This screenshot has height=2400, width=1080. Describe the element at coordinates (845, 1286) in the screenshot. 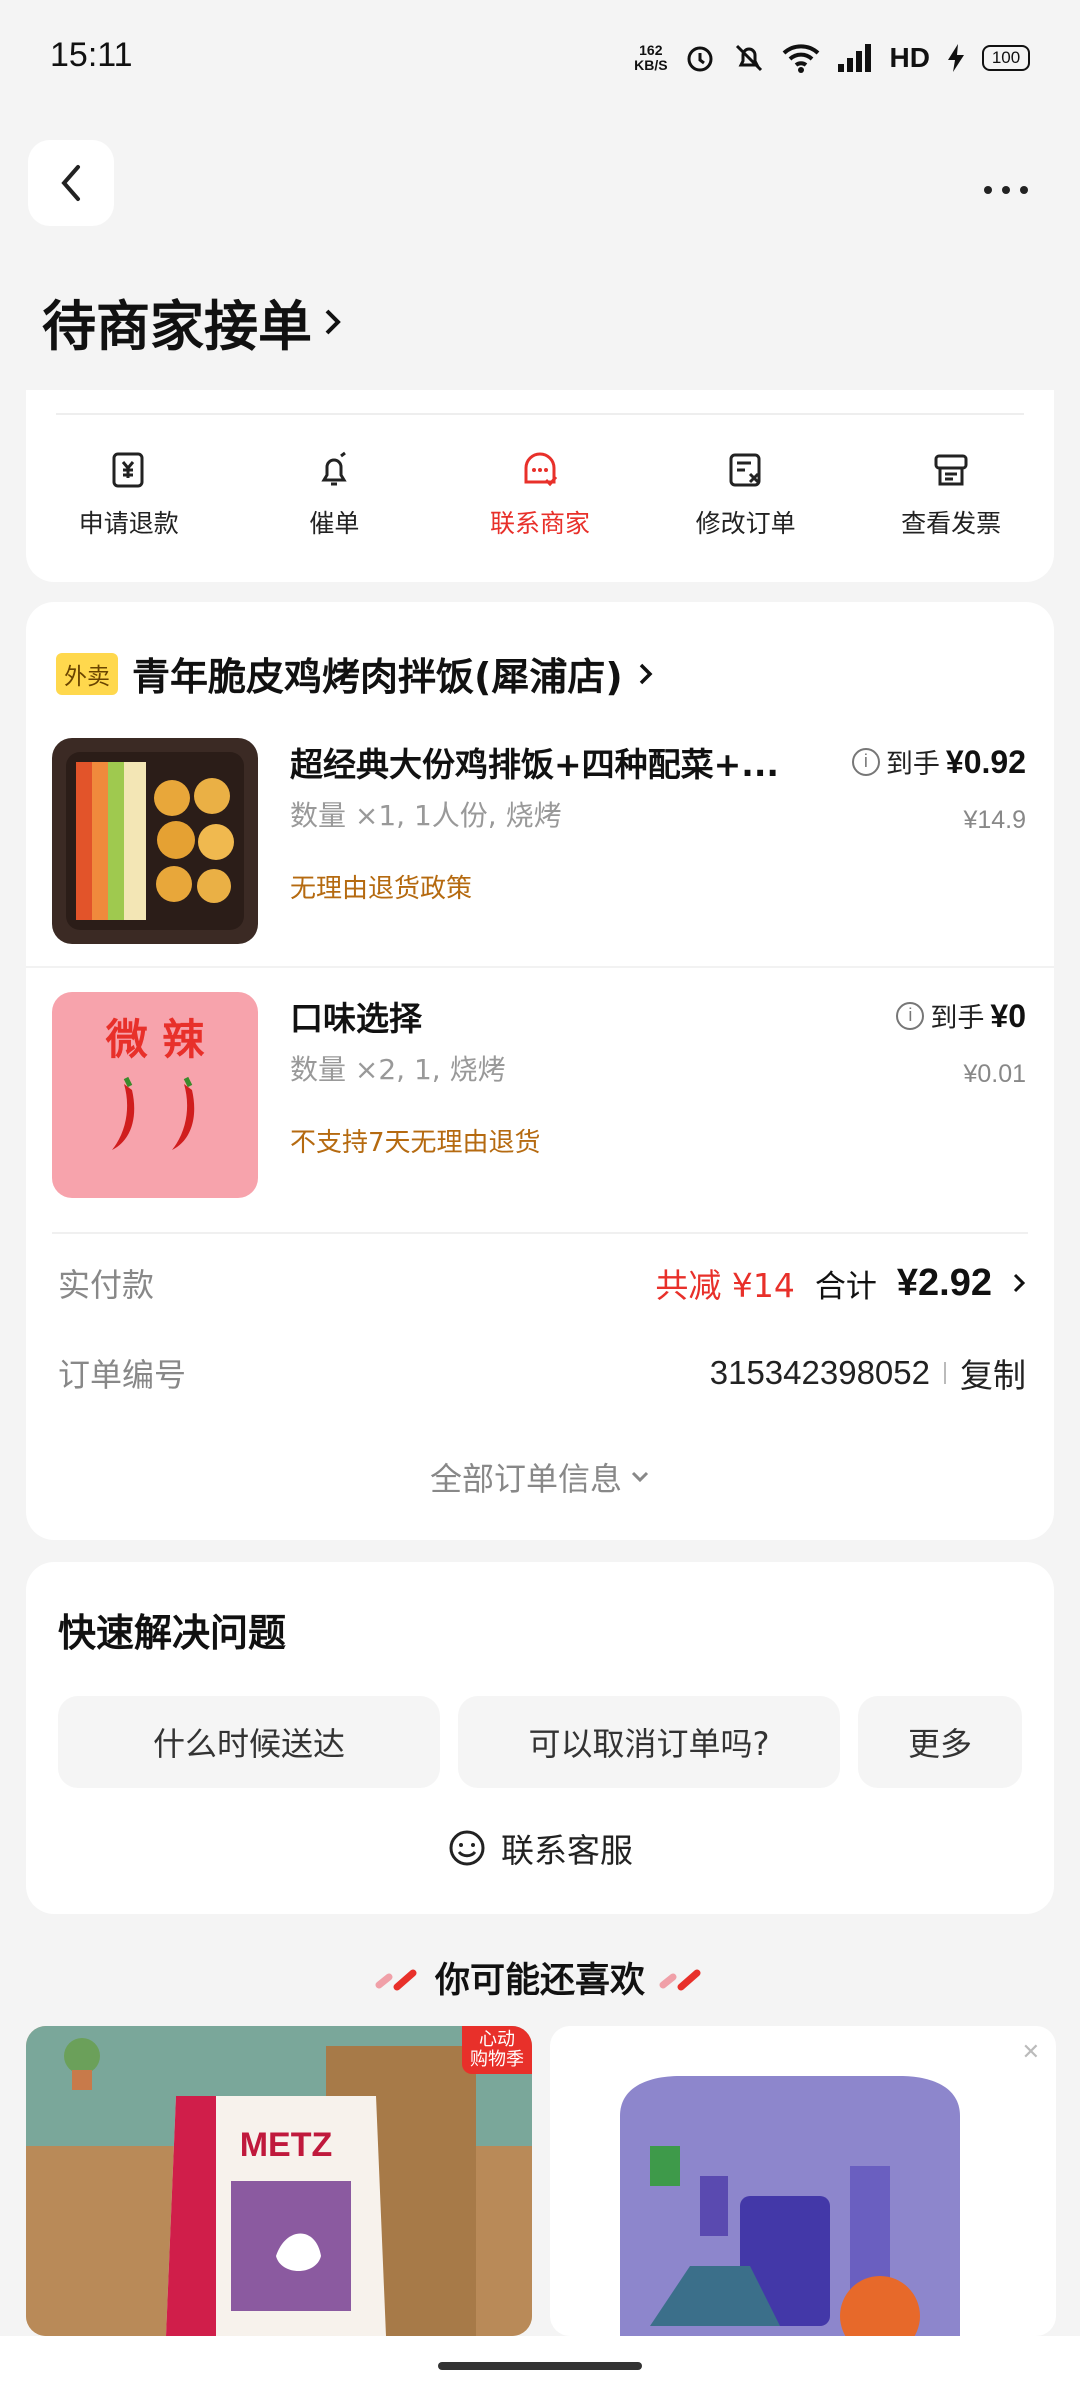

I see `total-label: 合计` at that location.